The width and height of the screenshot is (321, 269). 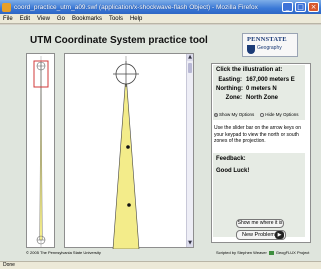 I want to click on show-options-label: Show My Options, so click(x=237, y=114).